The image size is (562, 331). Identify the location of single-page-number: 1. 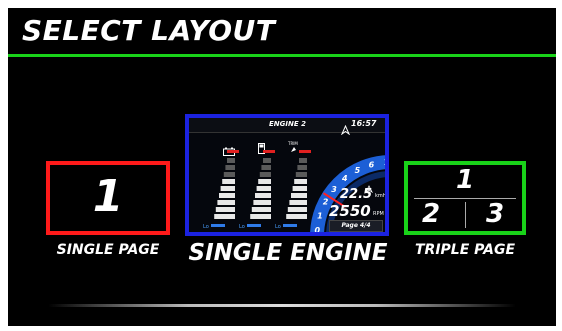
(108, 196).